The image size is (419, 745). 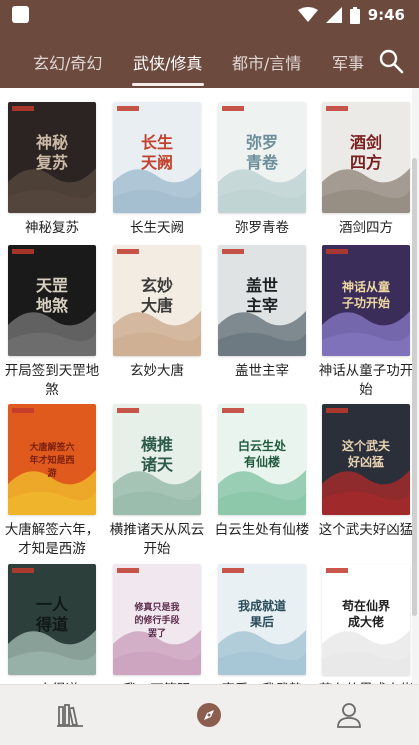 What do you see at coordinates (333, 15) in the screenshot?
I see `signal-icon` at bounding box center [333, 15].